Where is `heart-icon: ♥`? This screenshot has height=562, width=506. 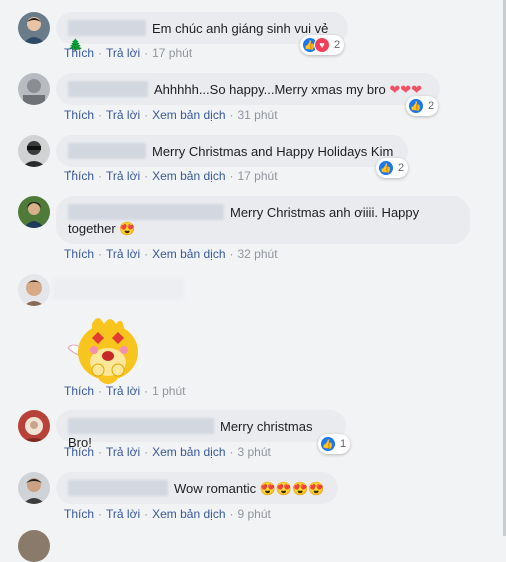
heart-icon: ♥ is located at coordinates (322, 45).